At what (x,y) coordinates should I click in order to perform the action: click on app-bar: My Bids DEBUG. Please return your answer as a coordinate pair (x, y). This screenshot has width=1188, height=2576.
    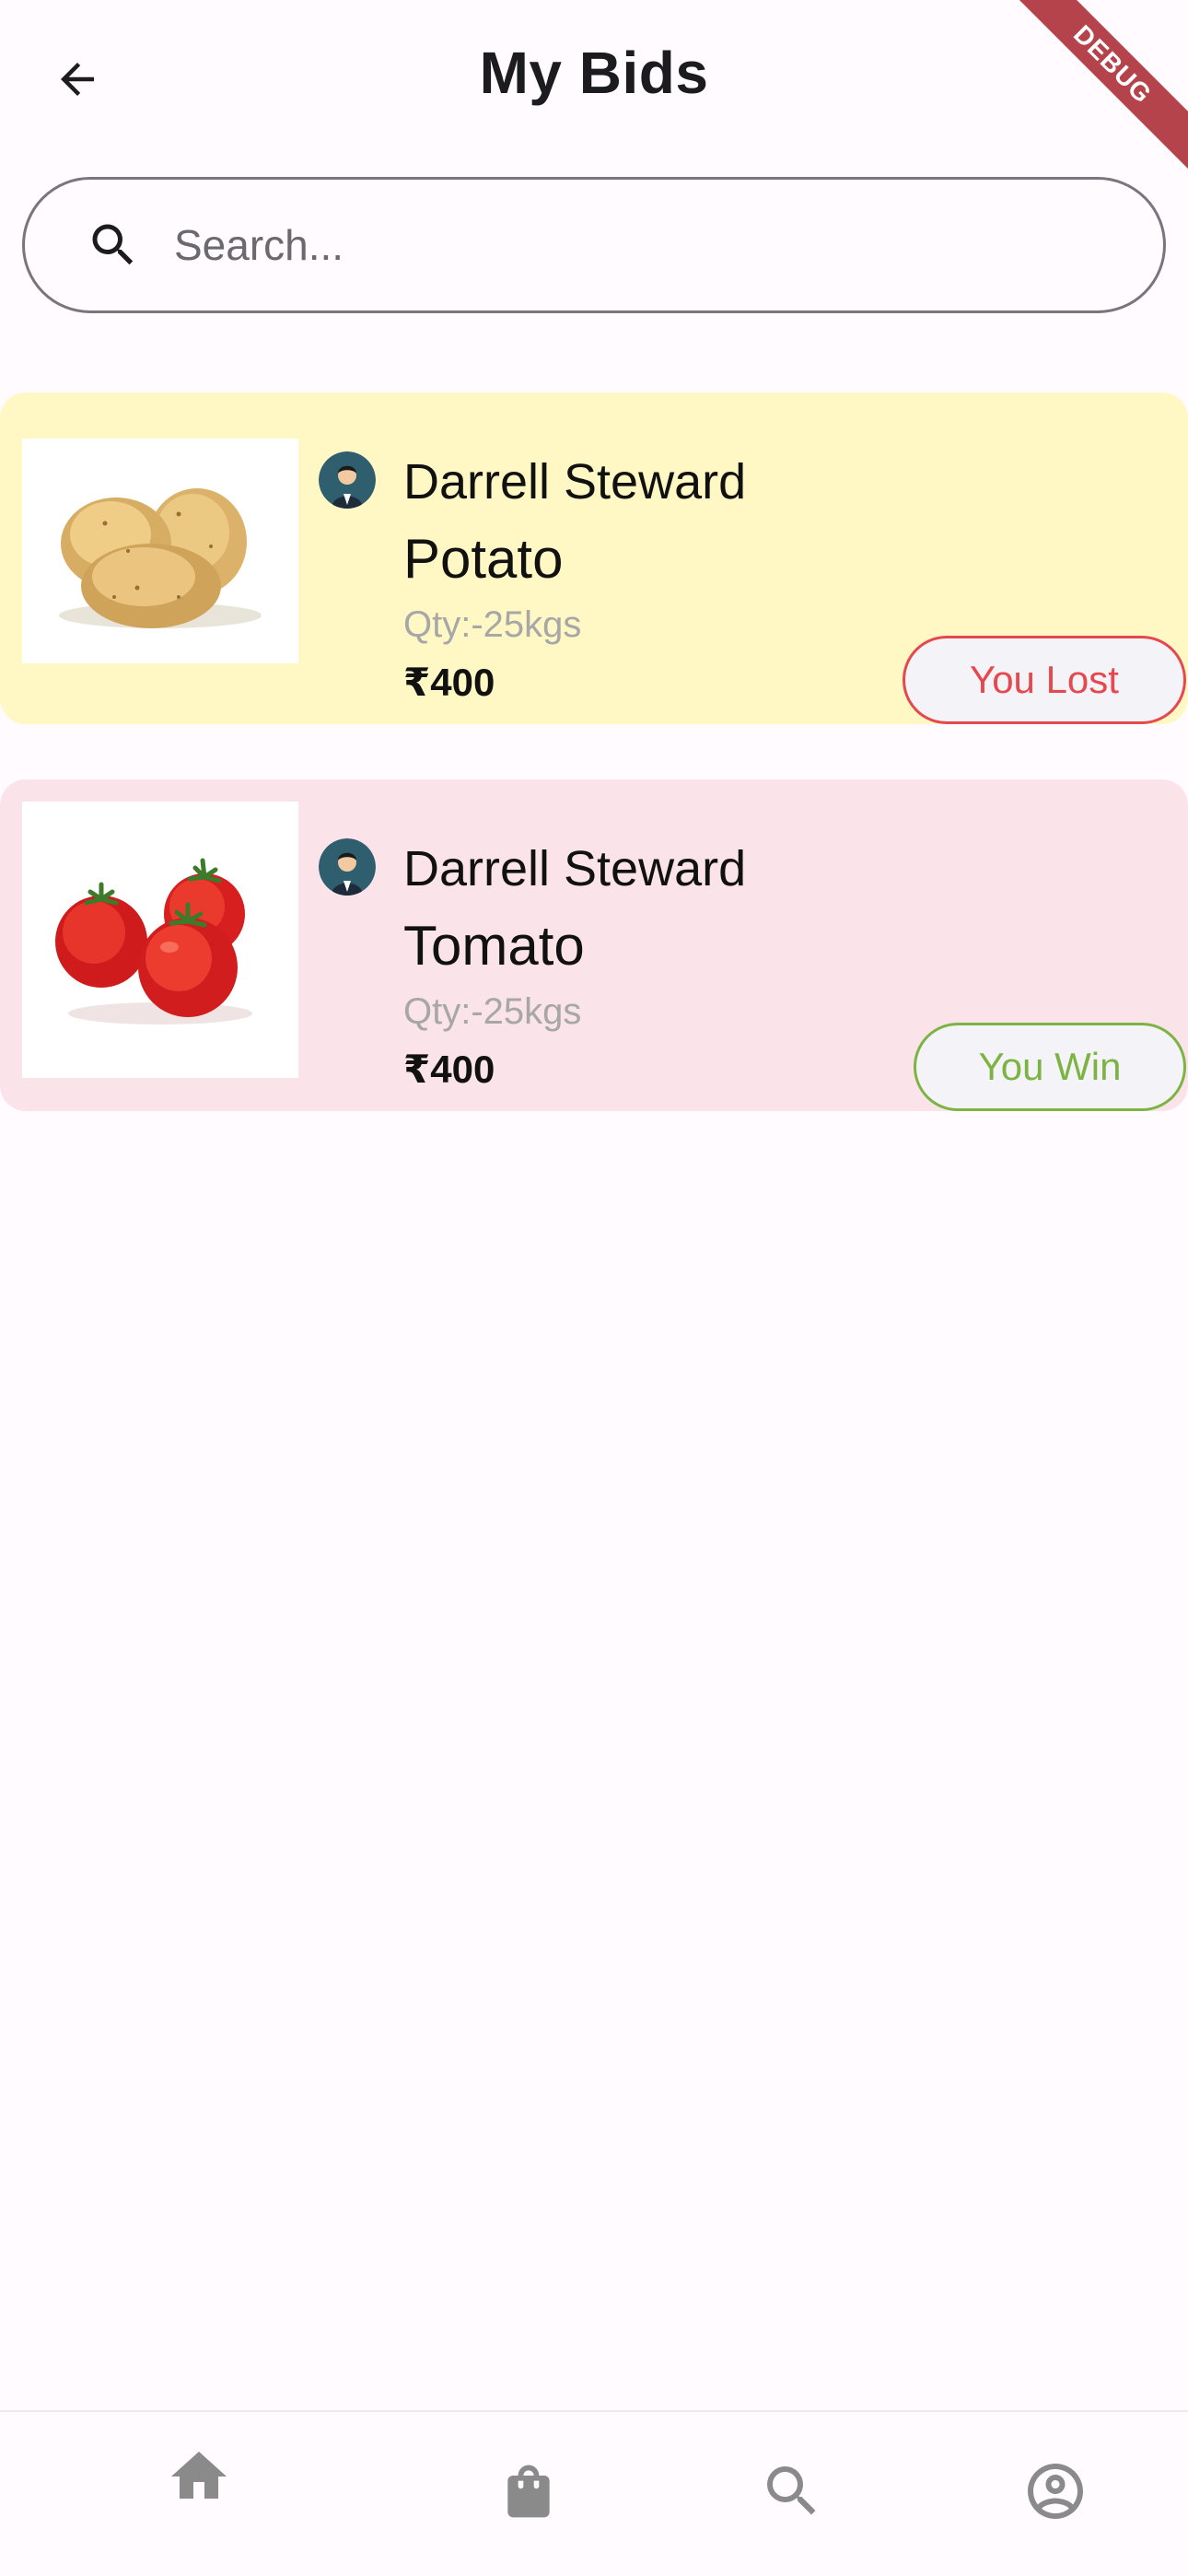
    Looking at the image, I should click on (594, 85).